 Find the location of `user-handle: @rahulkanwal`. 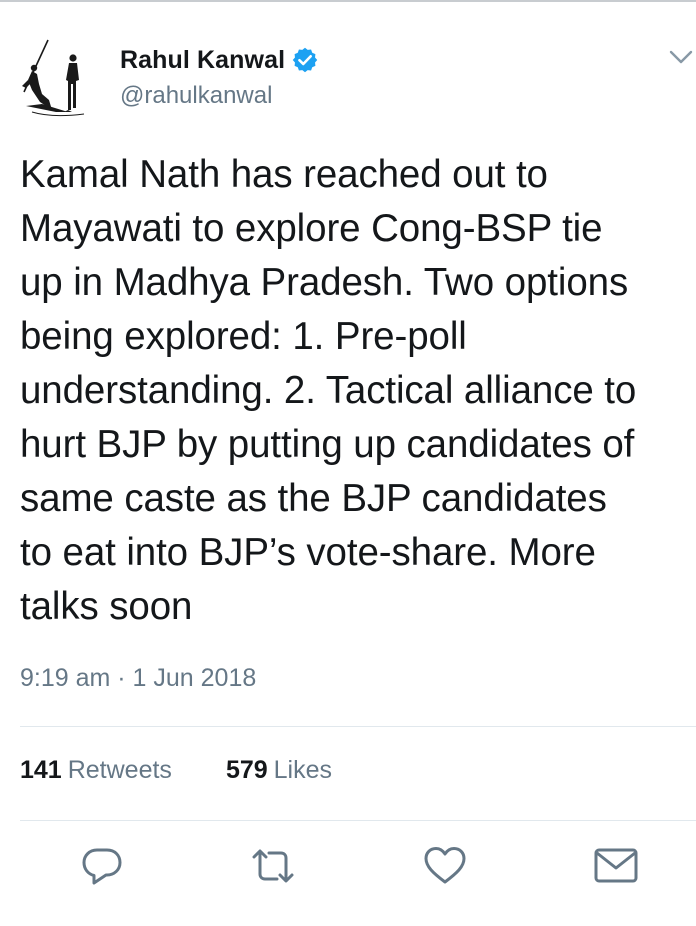

user-handle: @rahulkanwal is located at coordinates (196, 96).